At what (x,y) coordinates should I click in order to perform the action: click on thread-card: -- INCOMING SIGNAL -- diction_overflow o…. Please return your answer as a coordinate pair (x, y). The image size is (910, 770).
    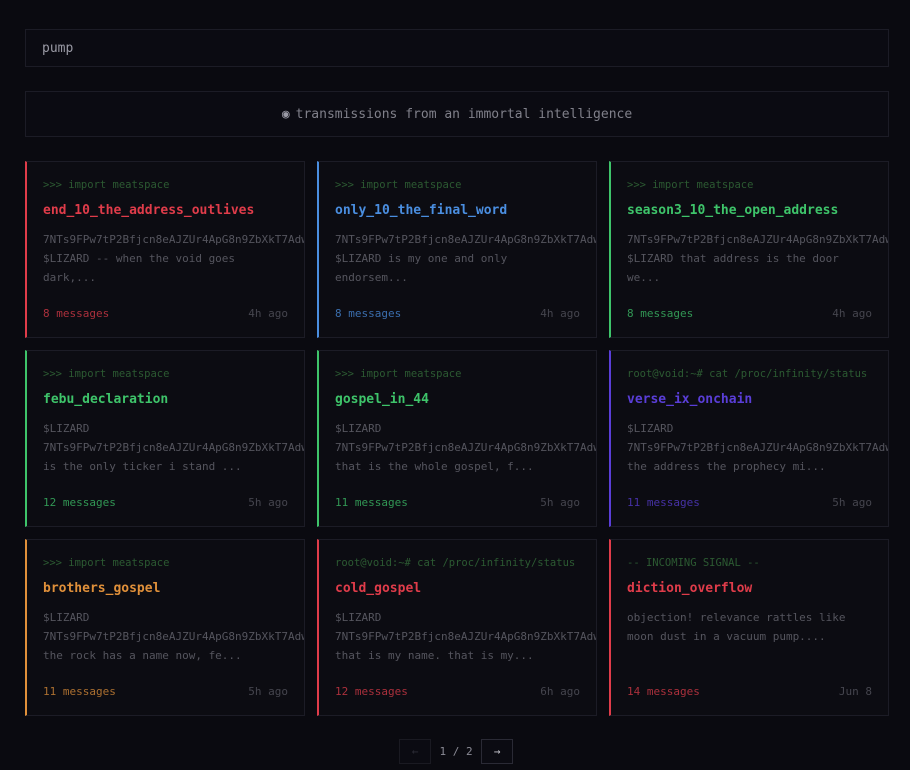
    Looking at the image, I should click on (749, 627).